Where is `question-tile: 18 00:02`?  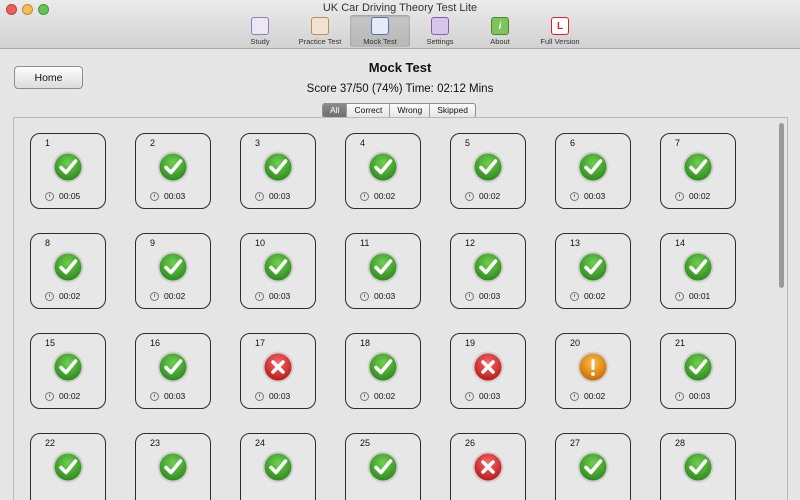 question-tile: 18 00:02 is located at coordinates (383, 371).